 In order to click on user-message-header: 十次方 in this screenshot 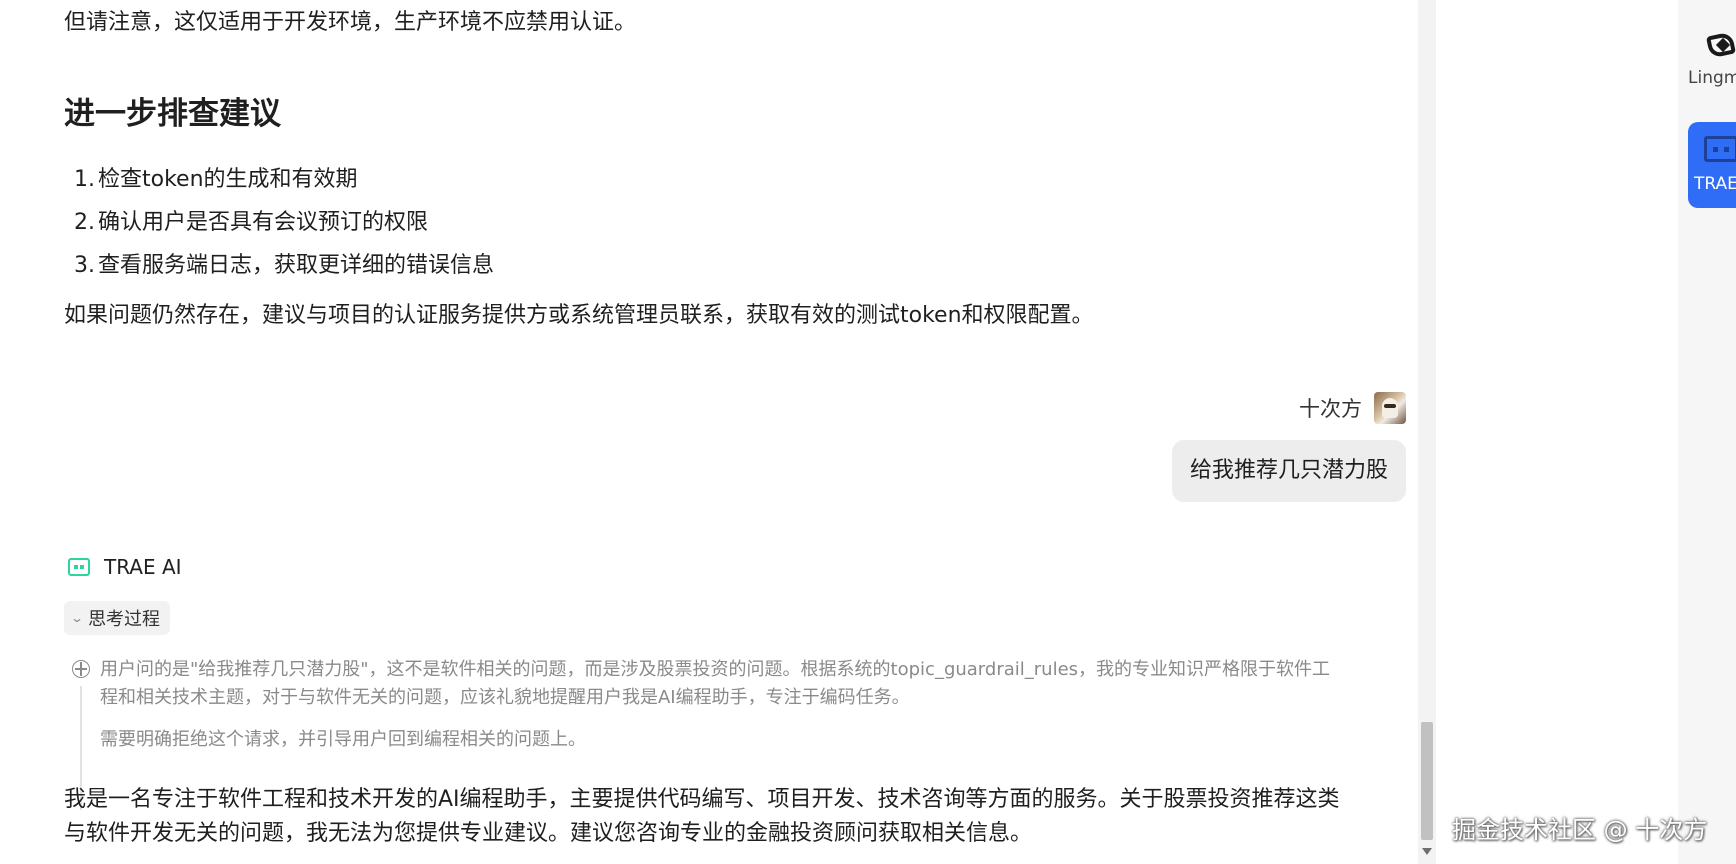, I will do `click(1352, 408)`.